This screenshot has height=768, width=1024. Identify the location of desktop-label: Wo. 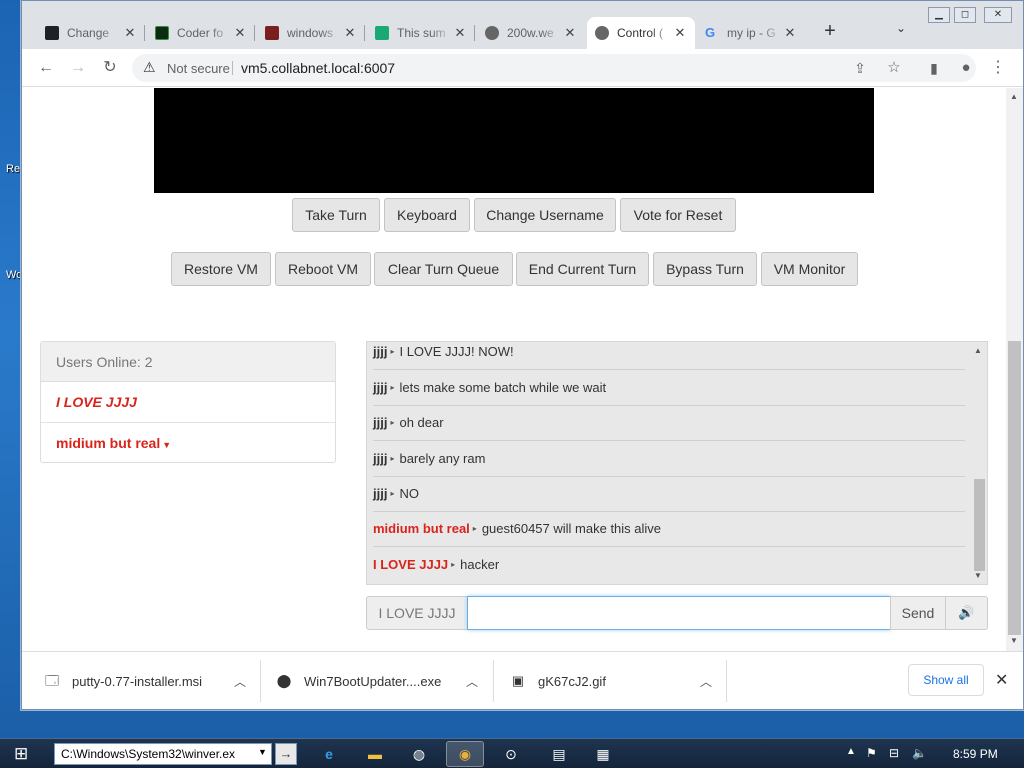
(14, 275).